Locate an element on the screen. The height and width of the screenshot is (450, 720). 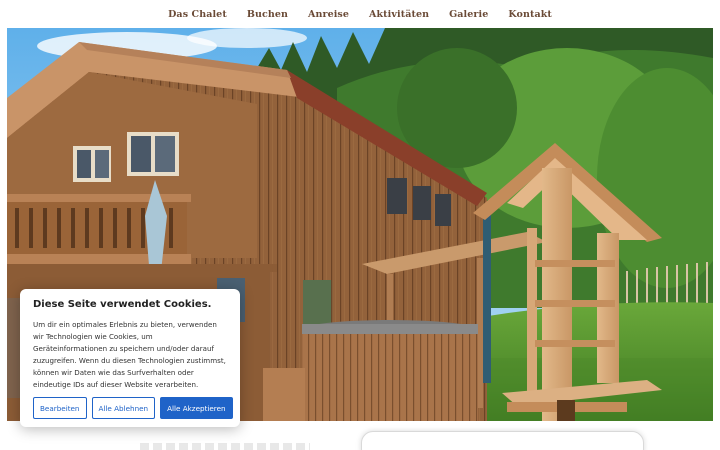
nav-item-galerie: Galerie is located at coordinates (468, 14).